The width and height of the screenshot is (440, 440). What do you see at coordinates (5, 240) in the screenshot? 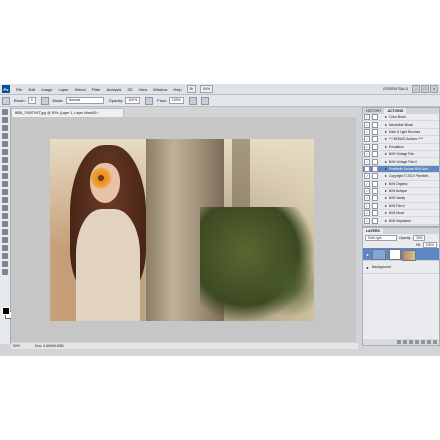
I see `path-selection-tool-icon` at bounding box center [5, 240].